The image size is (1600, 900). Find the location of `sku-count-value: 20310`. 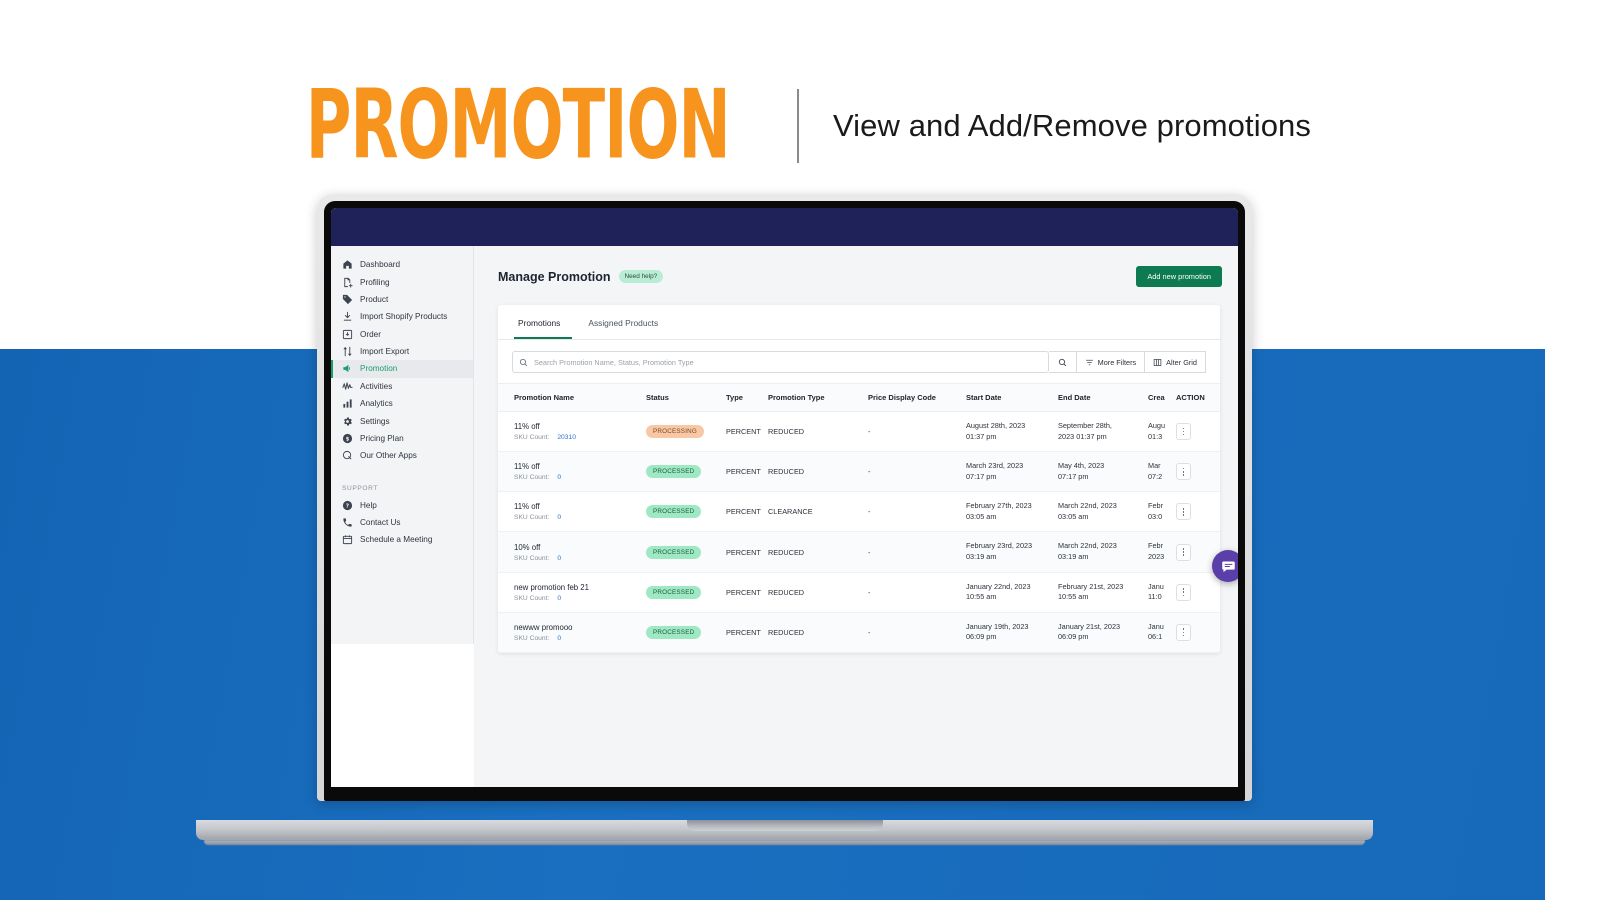

sku-count-value: 20310 is located at coordinates (566, 437).